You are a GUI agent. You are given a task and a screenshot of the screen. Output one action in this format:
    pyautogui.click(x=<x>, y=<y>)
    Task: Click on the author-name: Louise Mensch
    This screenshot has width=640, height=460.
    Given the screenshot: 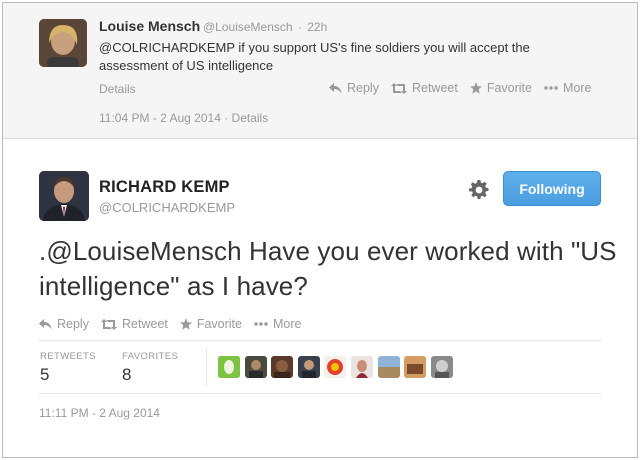 What is the action you would take?
    pyautogui.click(x=149, y=26)
    